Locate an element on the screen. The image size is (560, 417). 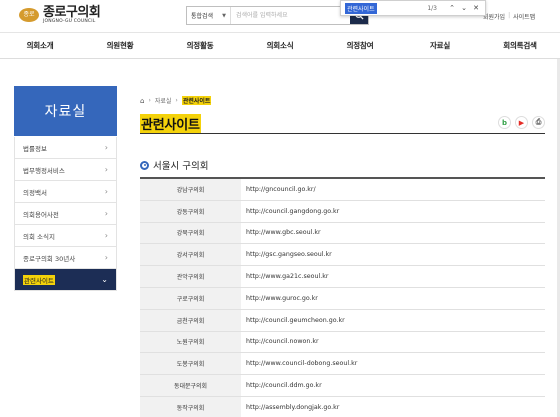
share-buttons: b ▶ ⎙ is located at coordinates (519, 122).